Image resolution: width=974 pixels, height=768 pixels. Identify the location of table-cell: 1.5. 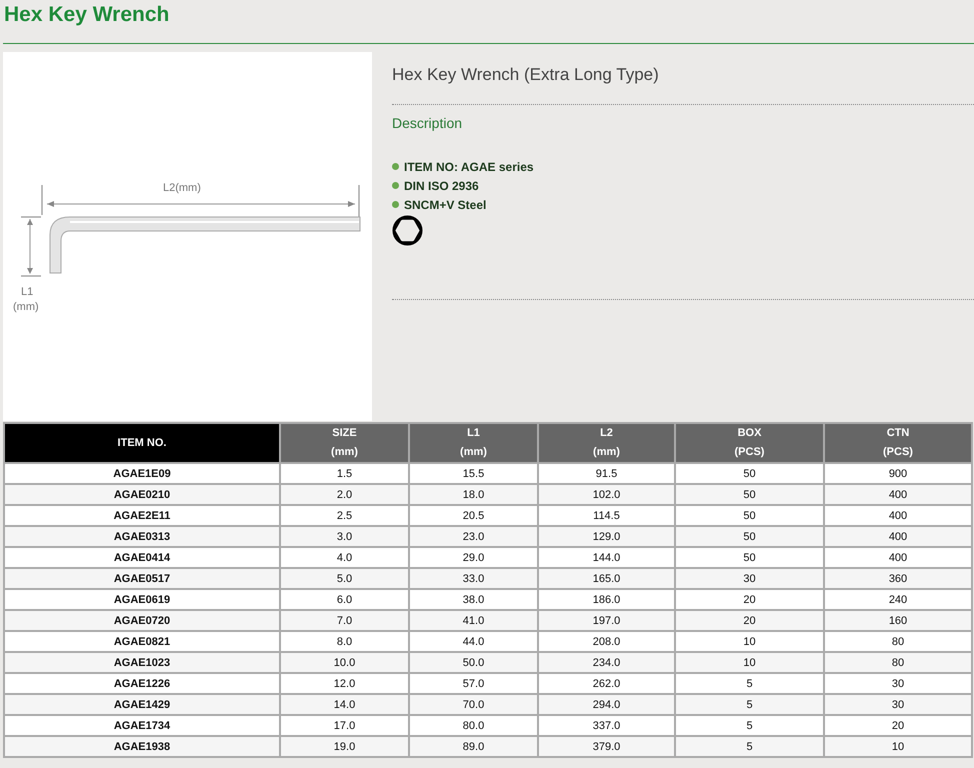
(344, 473).